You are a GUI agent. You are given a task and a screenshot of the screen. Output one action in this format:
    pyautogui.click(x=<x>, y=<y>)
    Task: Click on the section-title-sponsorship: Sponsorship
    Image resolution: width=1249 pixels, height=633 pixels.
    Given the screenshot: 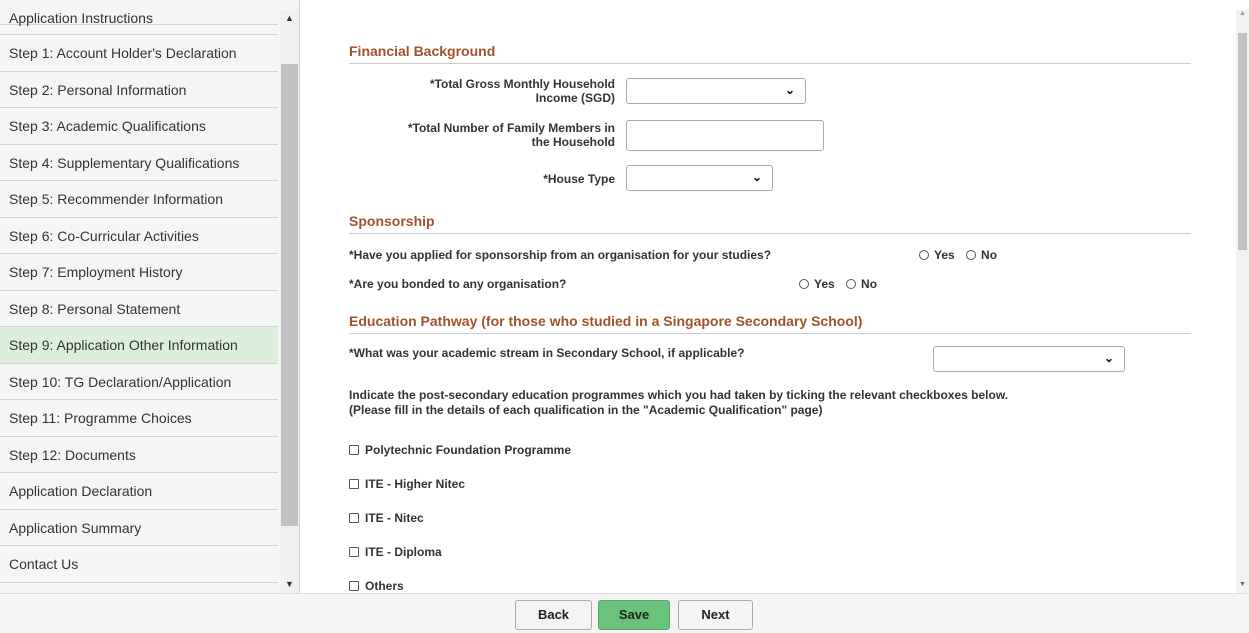 What is the action you would take?
    pyautogui.click(x=770, y=223)
    